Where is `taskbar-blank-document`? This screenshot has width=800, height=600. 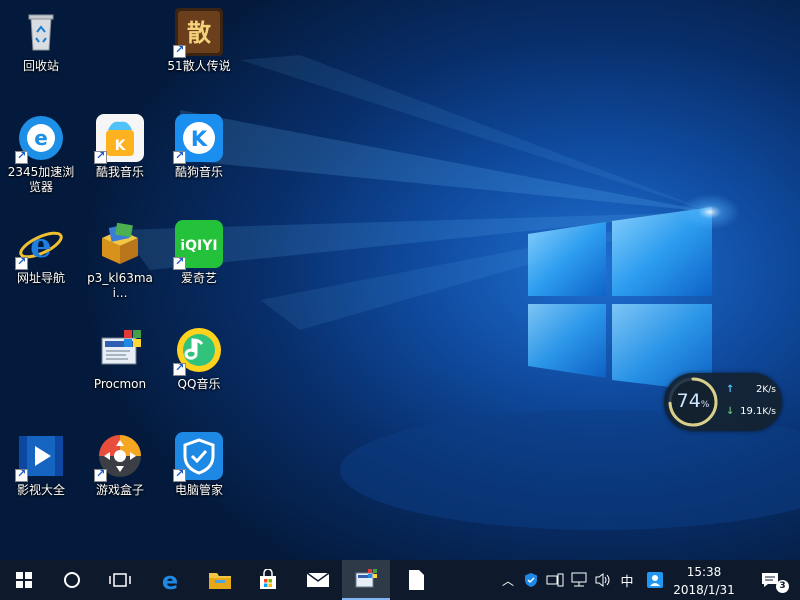 taskbar-blank-document is located at coordinates (416, 580).